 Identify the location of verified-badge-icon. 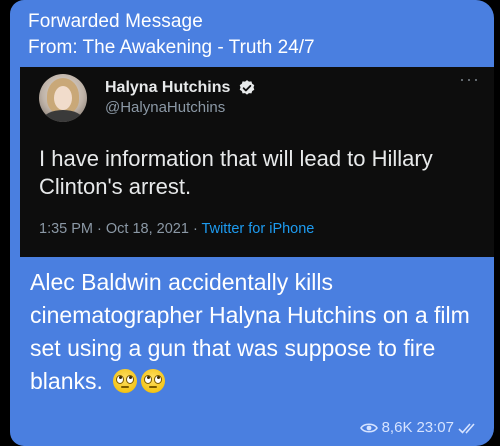
(247, 87).